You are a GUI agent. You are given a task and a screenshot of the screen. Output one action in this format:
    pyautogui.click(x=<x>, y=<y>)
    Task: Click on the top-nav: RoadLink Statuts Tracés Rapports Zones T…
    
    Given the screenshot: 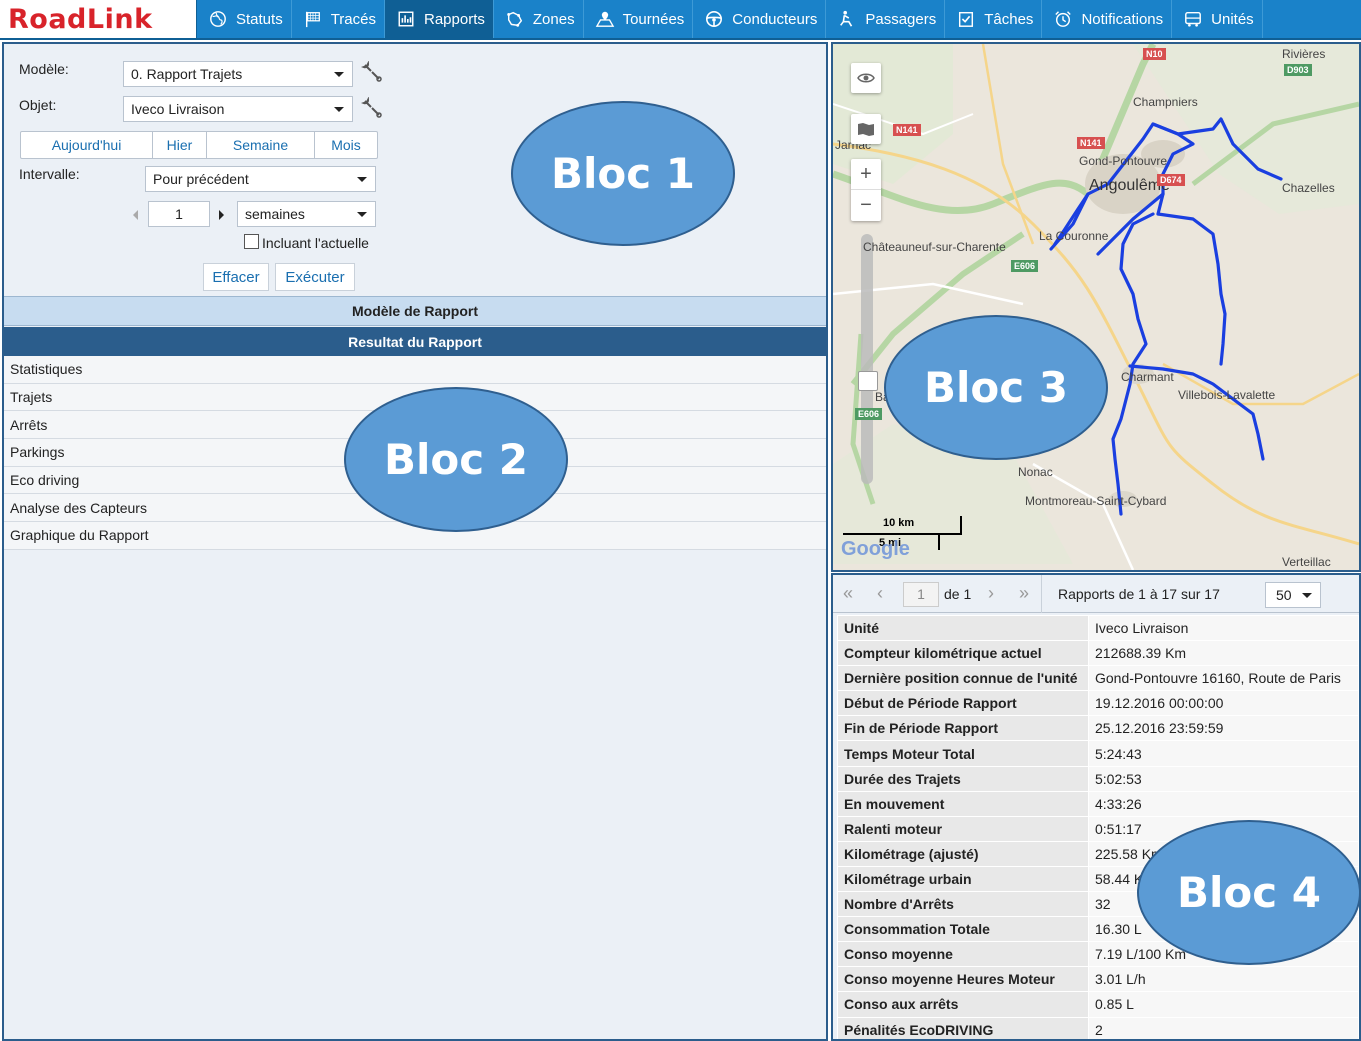 What is the action you would take?
    pyautogui.click(x=680, y=20)
    